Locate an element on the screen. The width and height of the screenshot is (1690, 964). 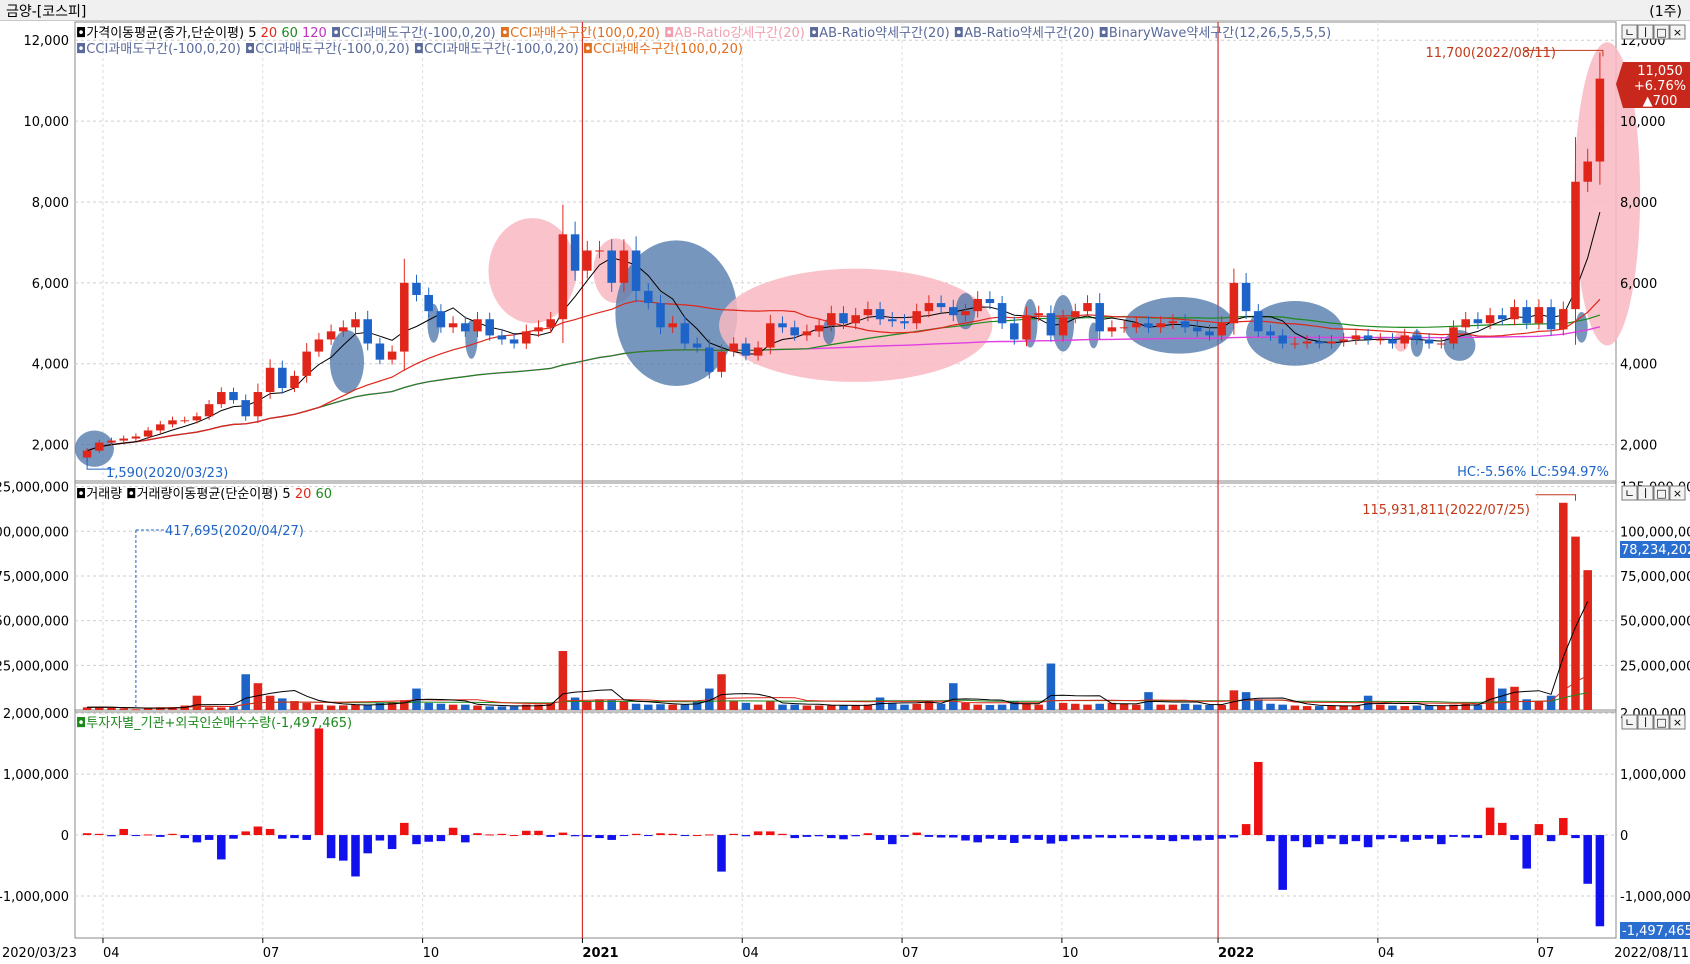
investor-axis-tick-left: -1,000,000 is located at coordinates (34, 897).